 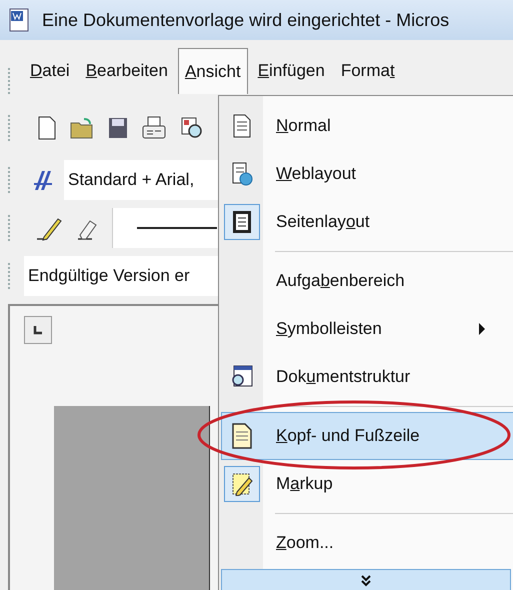 I want to click on window-title: Eine Dokumentenvorlage wird eingerichtet - Micros, so click(x=246, y=20).